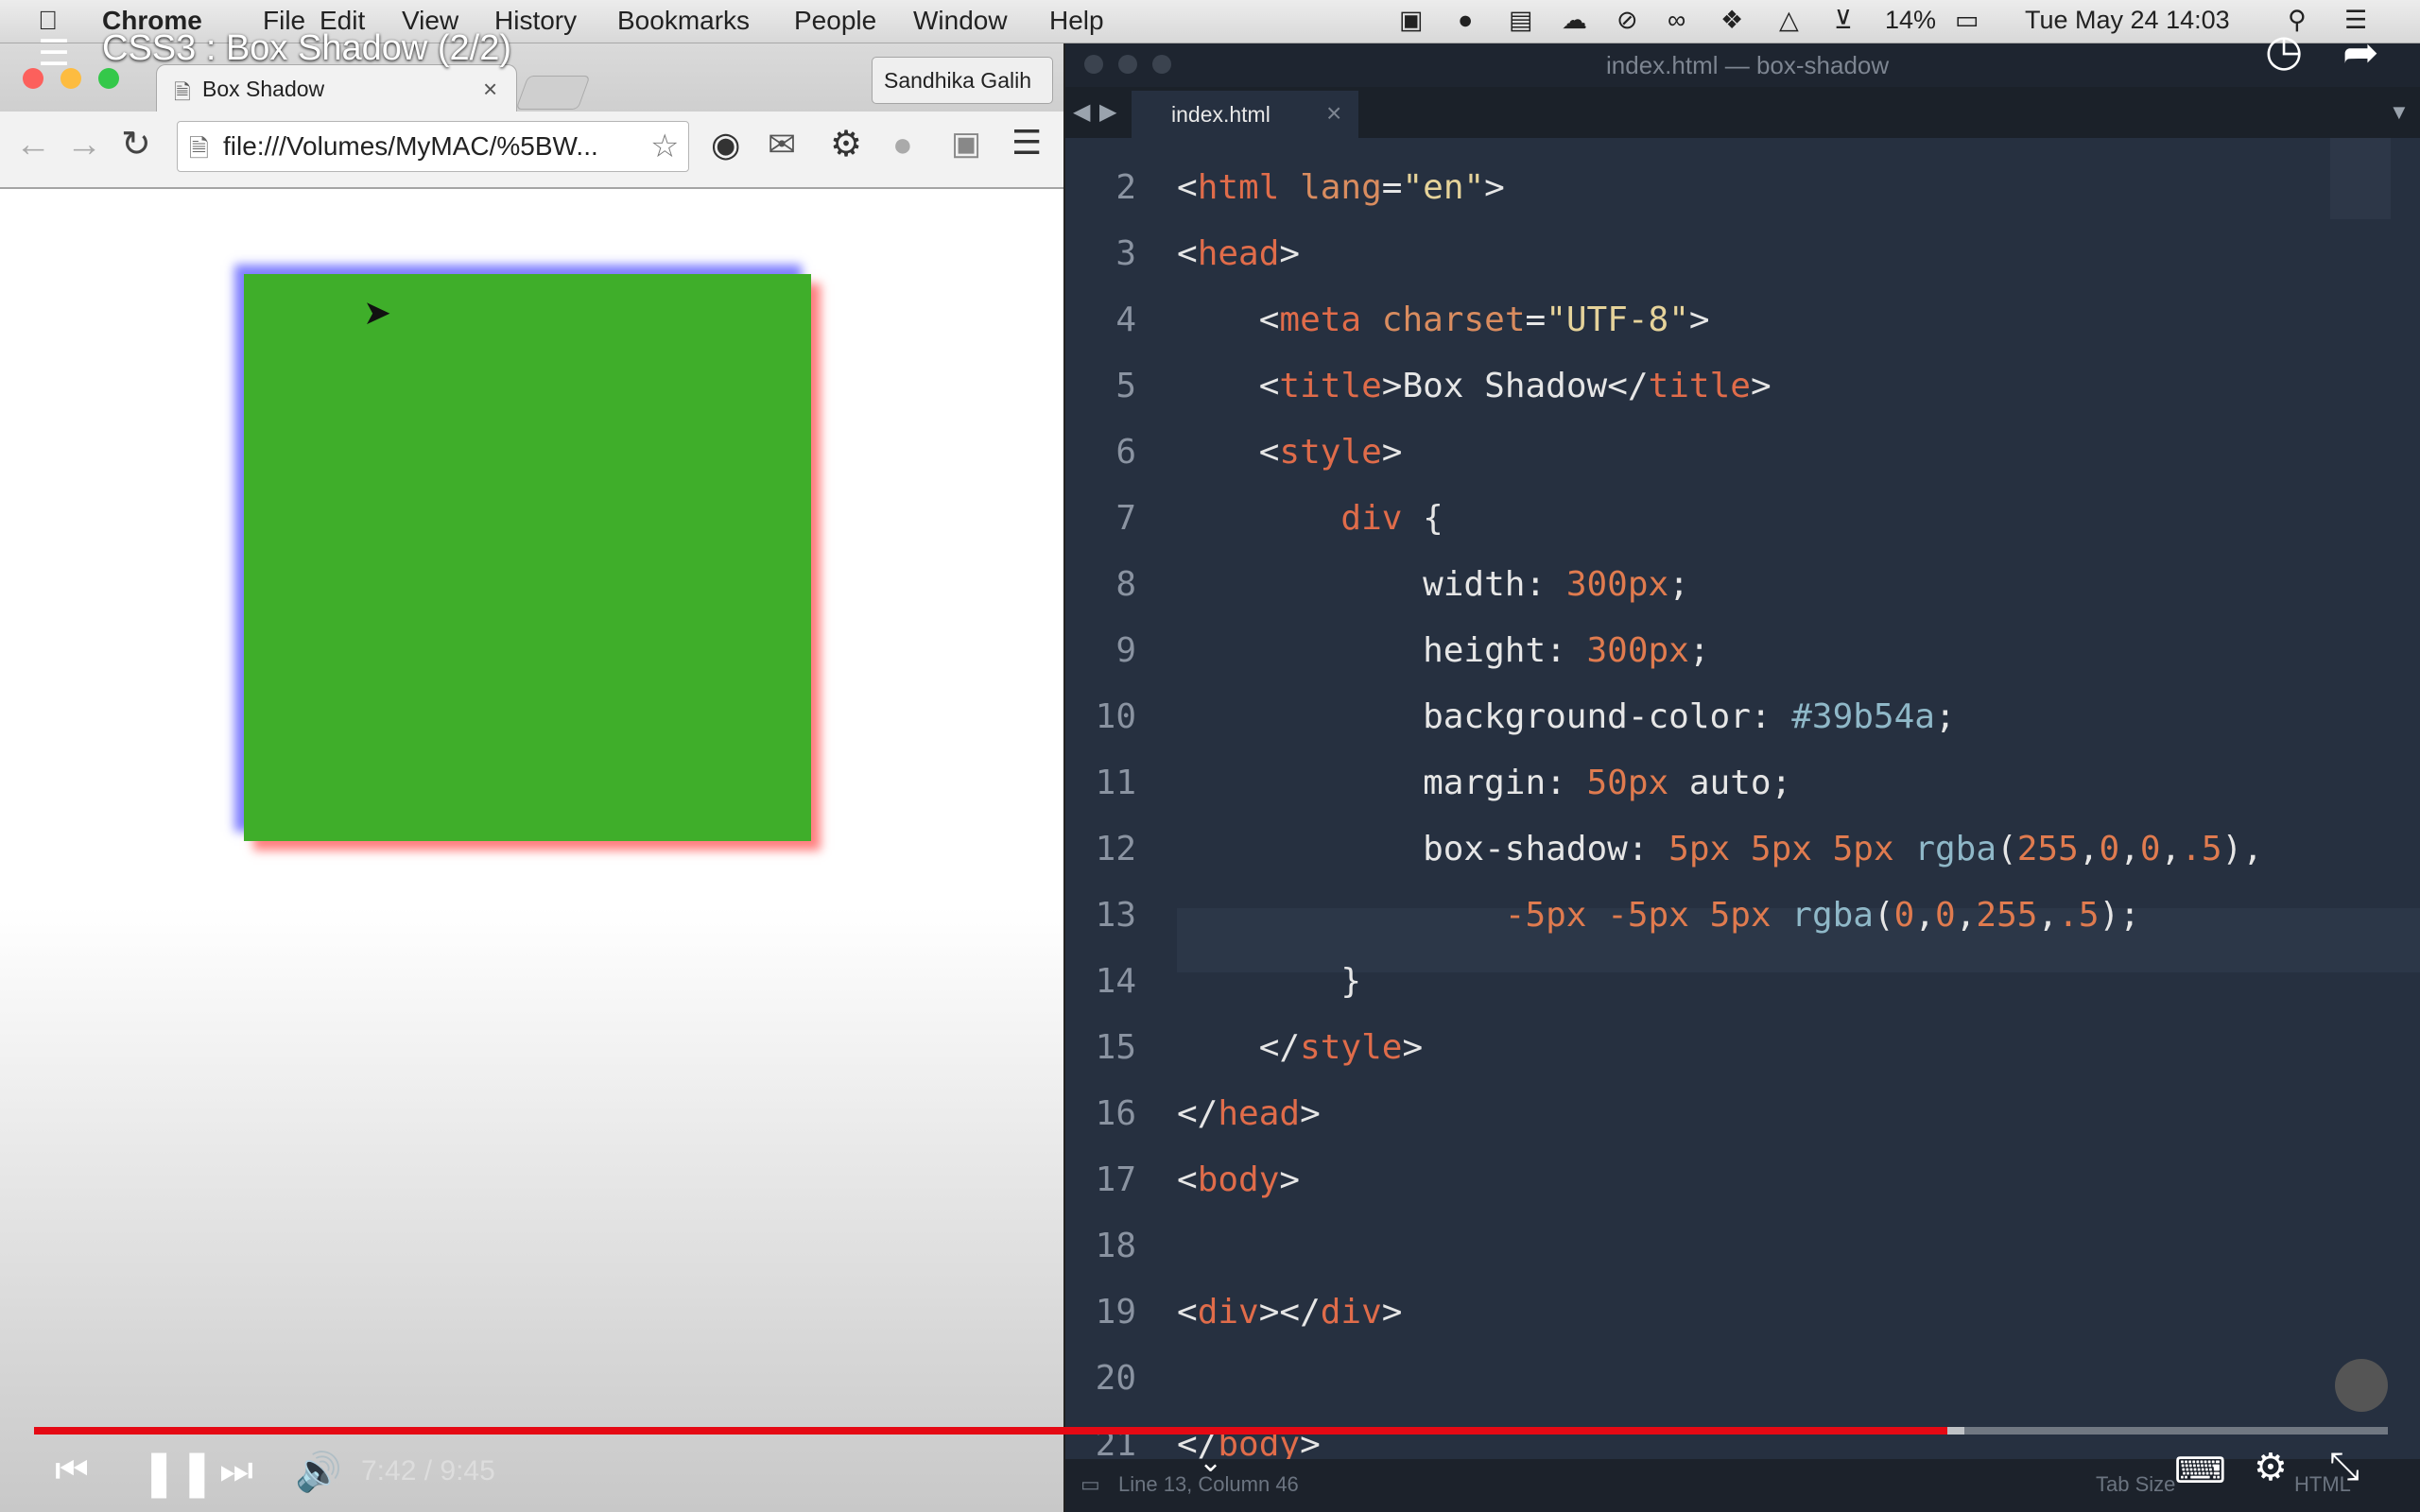 Image resolution: width=2420 pixels, height=1512 pixels. What do you see at coordinates (1107, 112) in the screenshot?
I see `tab-scroll-right-icon: ▶` at bounding box center [1107, 112].